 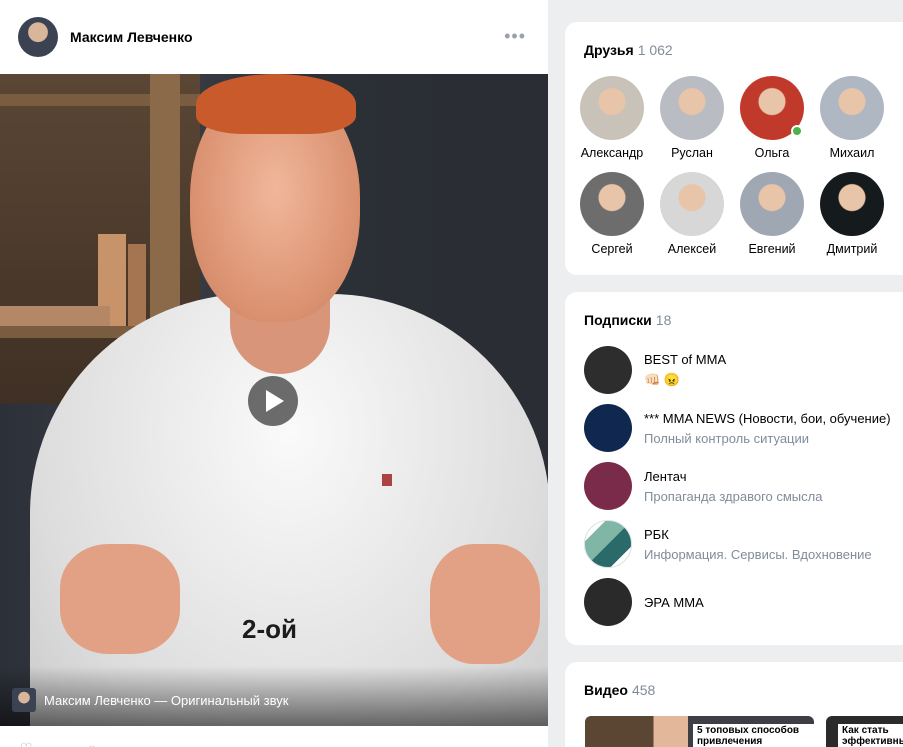 What do you see at coordinates (852, 153) in the screenshot?
I see `friend-name: Михаил` at bounding box center [852, 153].